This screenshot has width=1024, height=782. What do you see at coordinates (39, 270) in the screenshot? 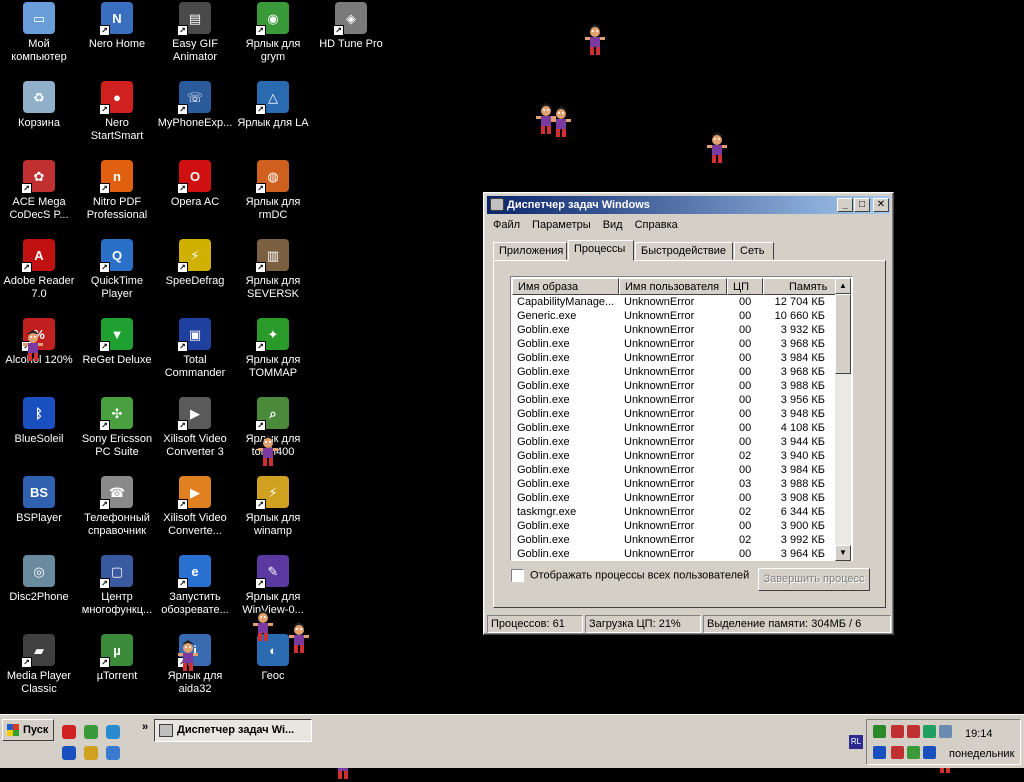
I see `desktop-icon: A ↗ Adobe Reader 7.0` at bounding box center [39, 270].